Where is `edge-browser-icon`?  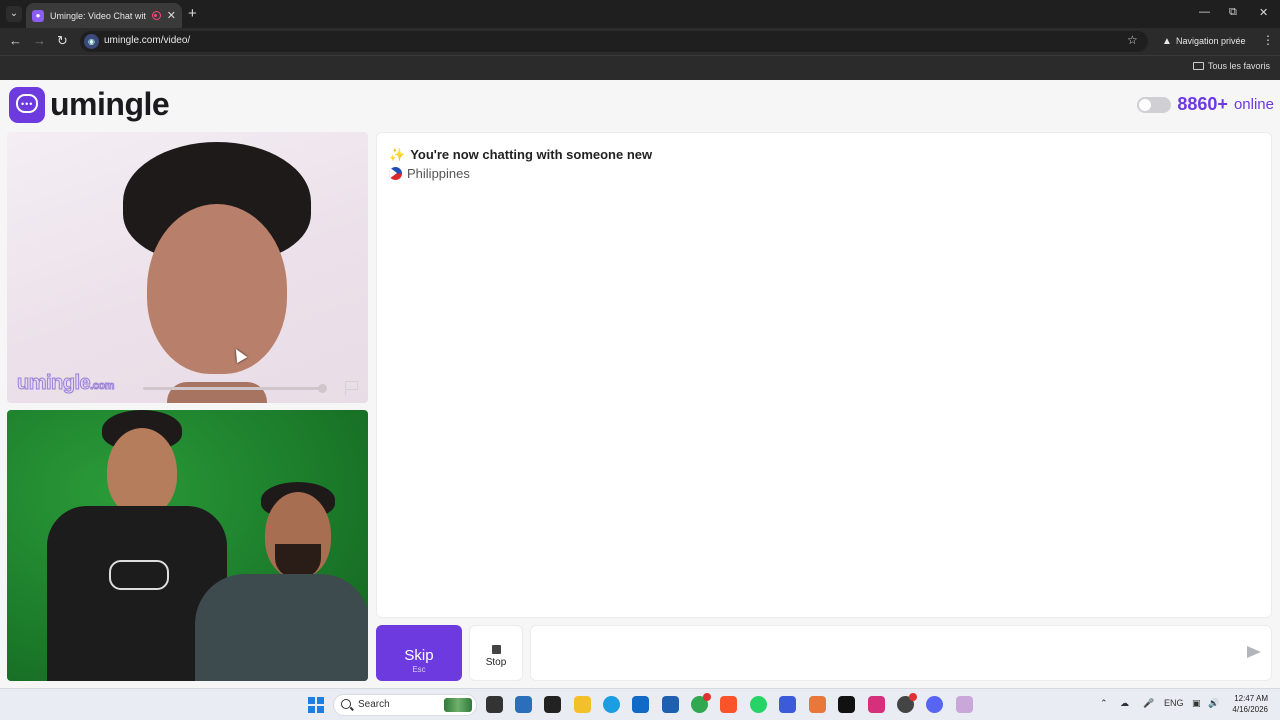 edge-browser-icon is located at coordinates (611, 704).